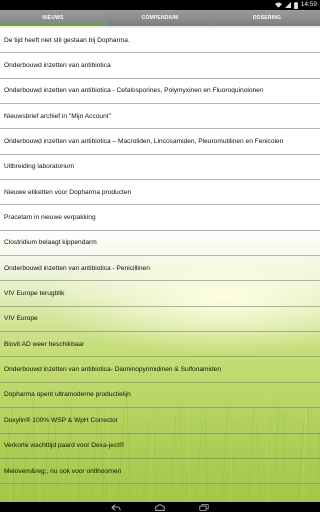  I want to click on list-item: Pracetam in nieuwe verpakking, so click(160, 218).